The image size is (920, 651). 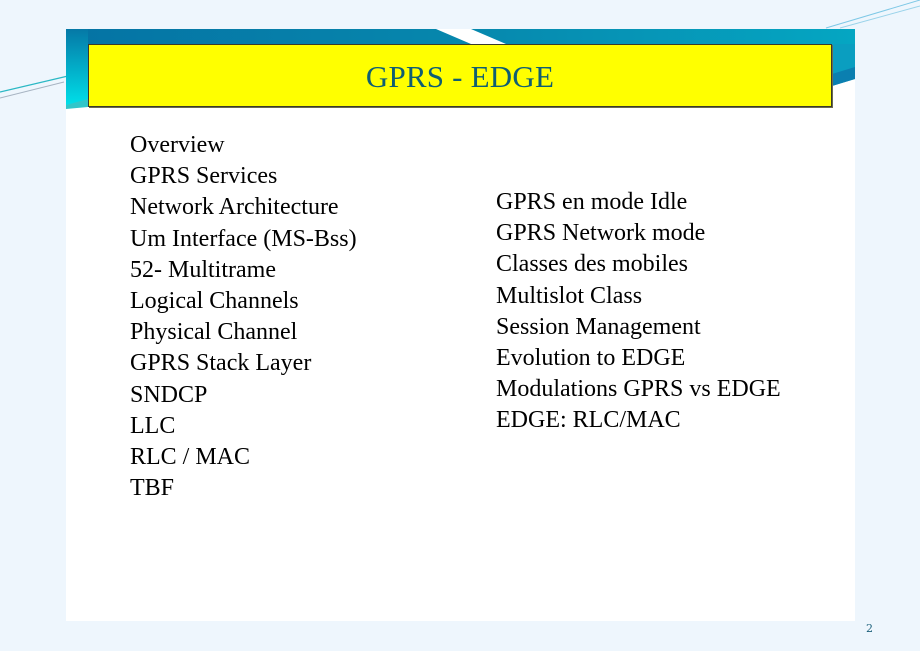 What do you see at coordinates (592, 264) in the screenshot?
I see `outline-item: Classes des mobiles` at bounding box center [592, 264].